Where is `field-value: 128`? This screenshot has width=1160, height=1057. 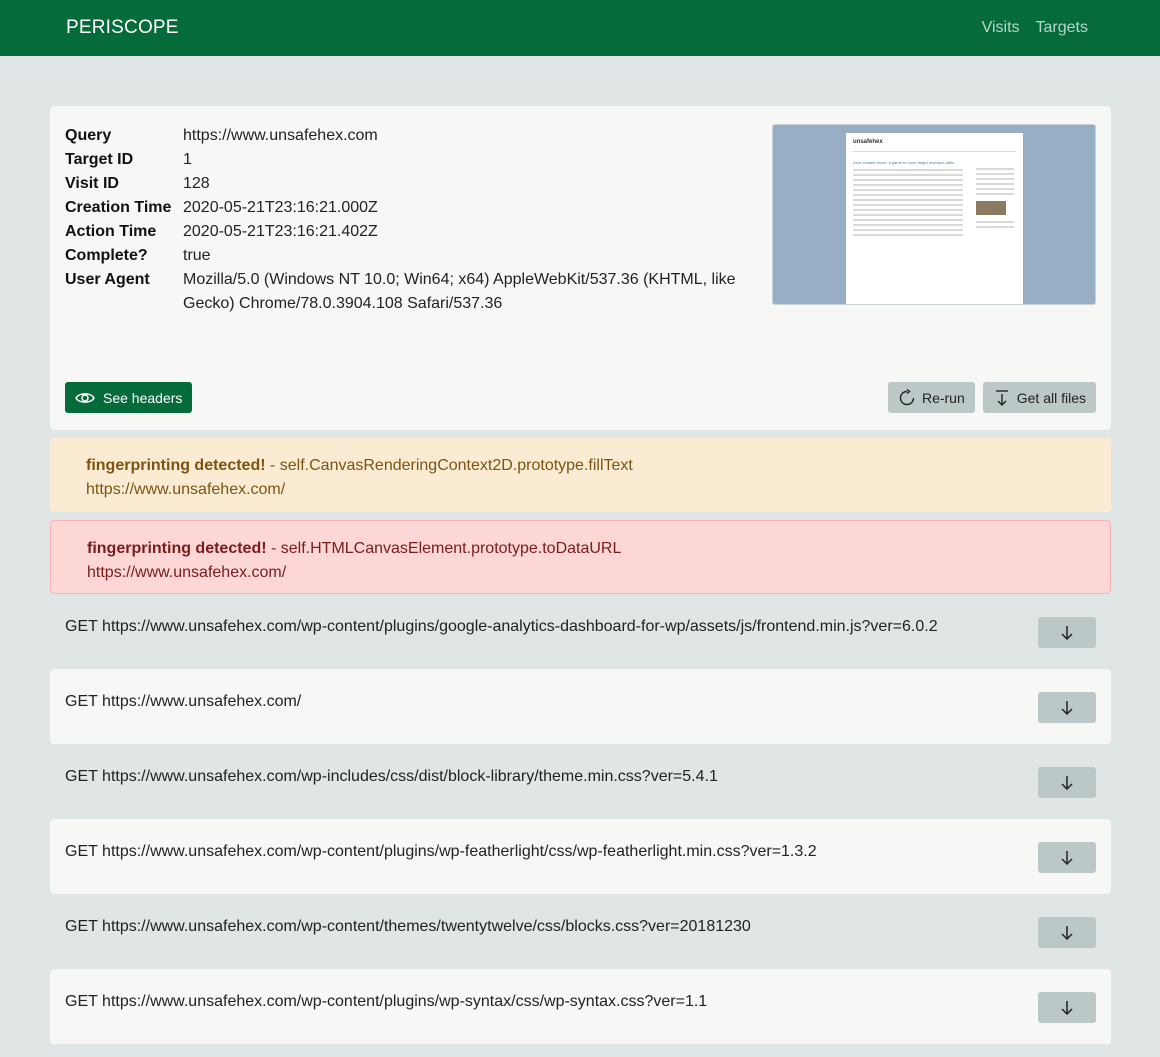
field-value: 128 is located at coordinates (196, 183).